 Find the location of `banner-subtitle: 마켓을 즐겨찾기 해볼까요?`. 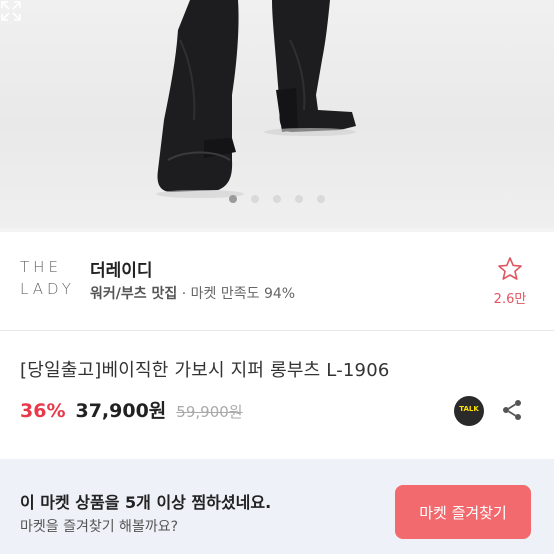

banner-subtitle: 마켓을 즐겨찾기 해볼까요? is located at coordinates (99, 527).